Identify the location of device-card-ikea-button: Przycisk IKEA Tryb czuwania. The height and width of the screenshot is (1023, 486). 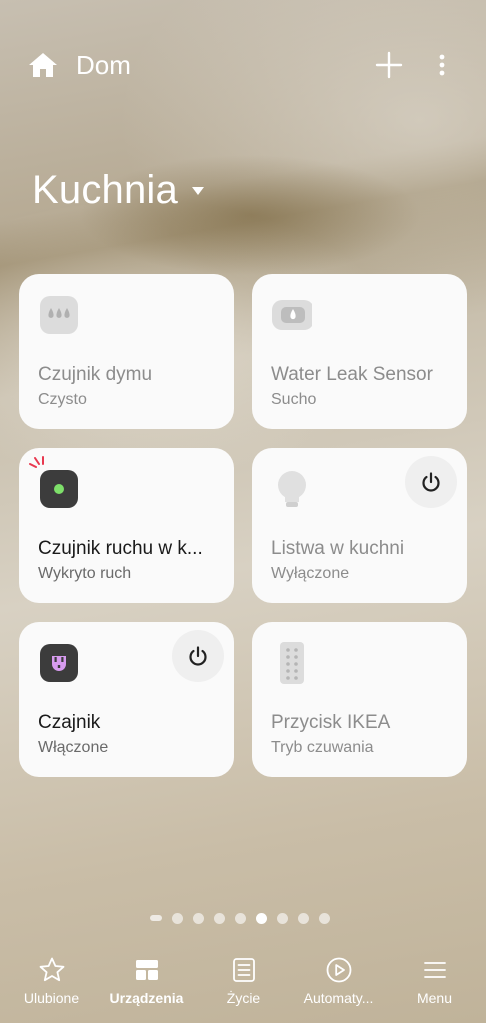
(359, 699).